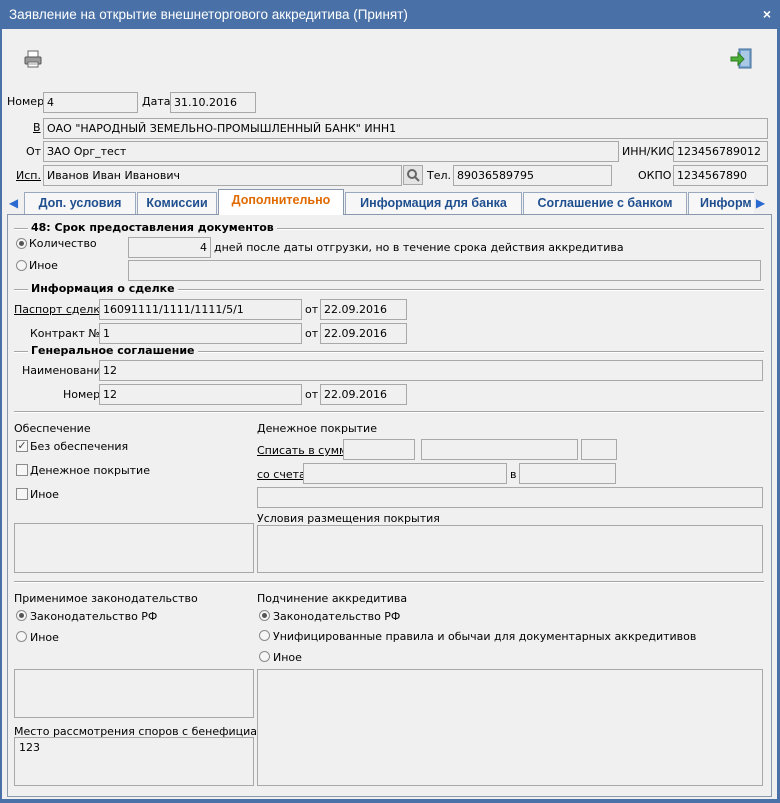 The height and width of the screenshot is (803, 780). Describe the element at coordinates (510, 549) in the screenshot. I see `coverage-conditions-textarea` at that location.